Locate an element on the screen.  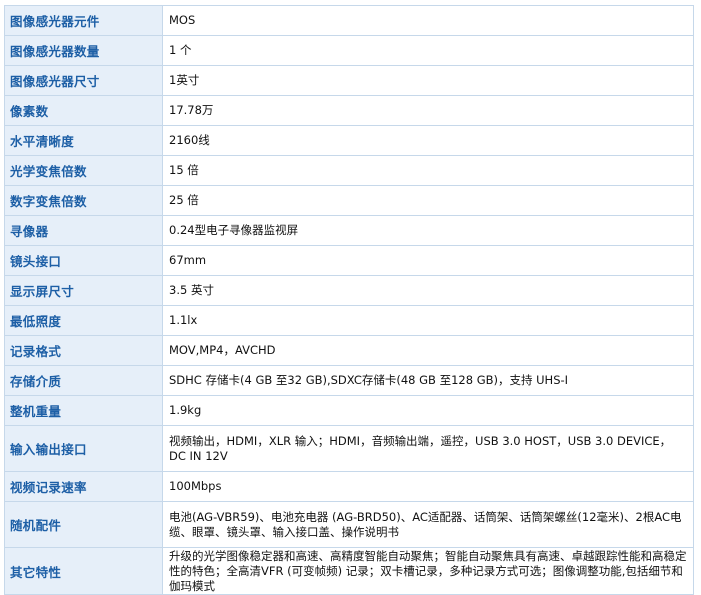
spec-row-record-format: 记录格式 MOV,MP4，AVCHD is located at coordinates (349, 350).